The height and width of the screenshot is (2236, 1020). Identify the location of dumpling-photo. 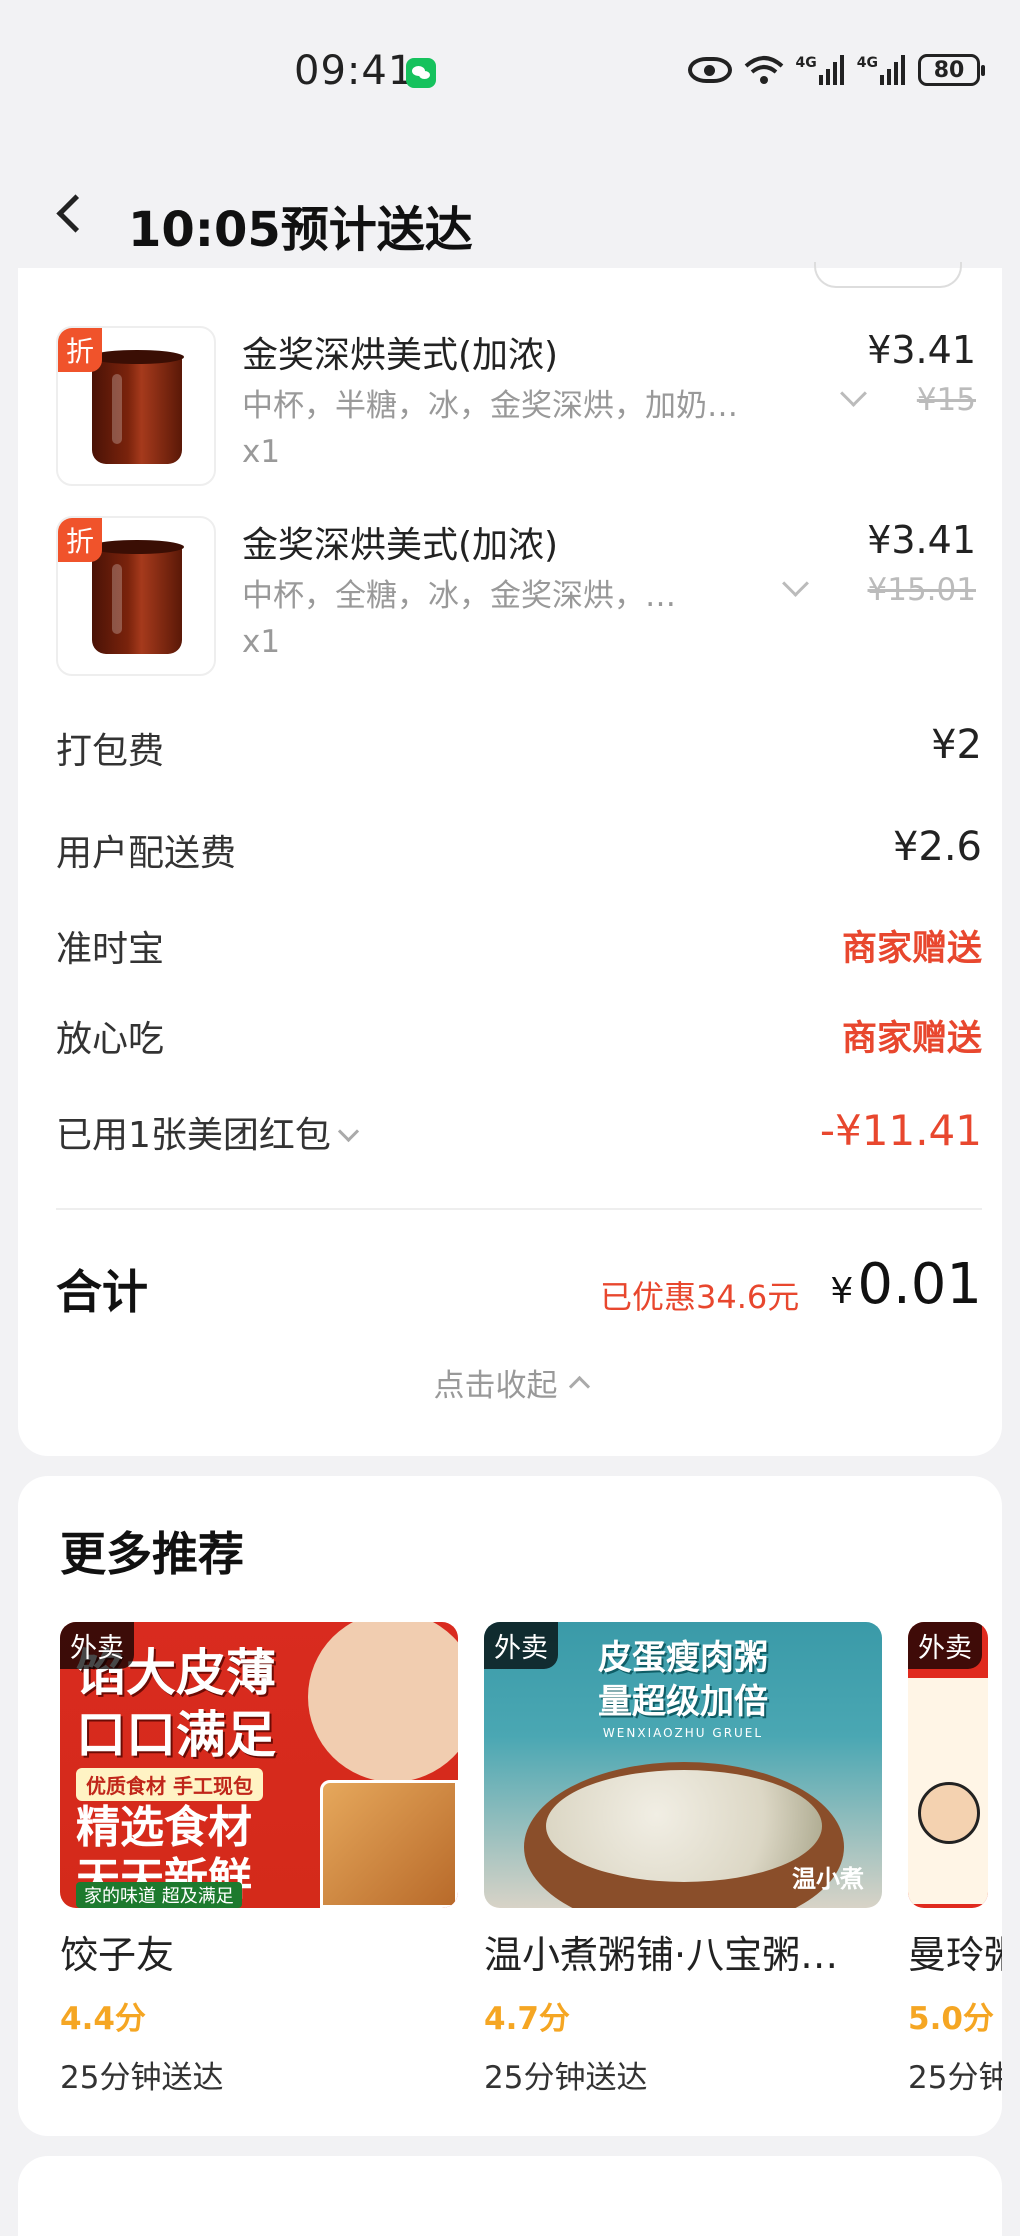
(389, 1844).